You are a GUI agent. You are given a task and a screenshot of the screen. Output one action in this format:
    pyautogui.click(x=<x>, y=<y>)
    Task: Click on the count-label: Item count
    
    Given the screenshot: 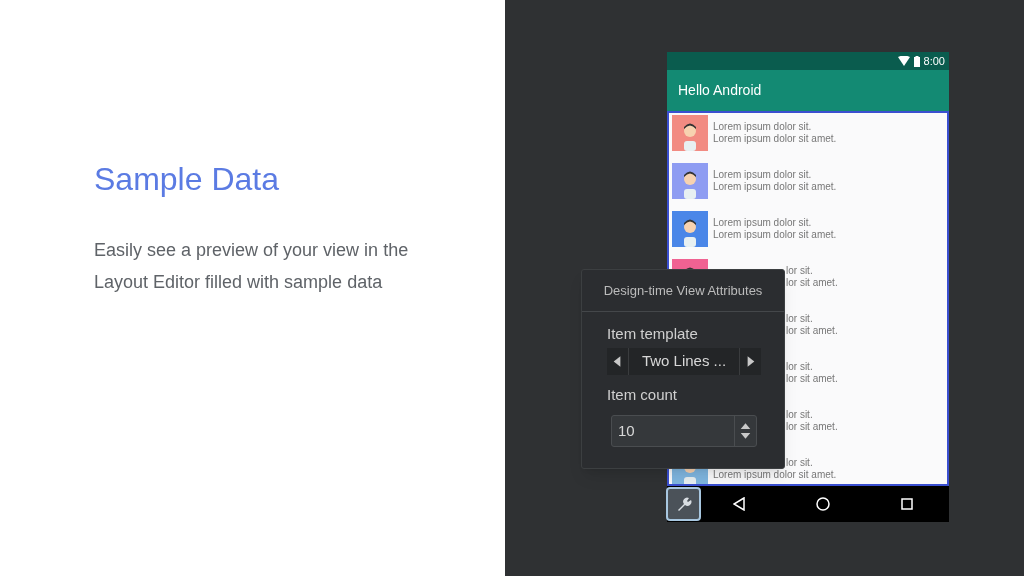 What is the action you would take?
    pyautogui.click(x=643, y=395)
    